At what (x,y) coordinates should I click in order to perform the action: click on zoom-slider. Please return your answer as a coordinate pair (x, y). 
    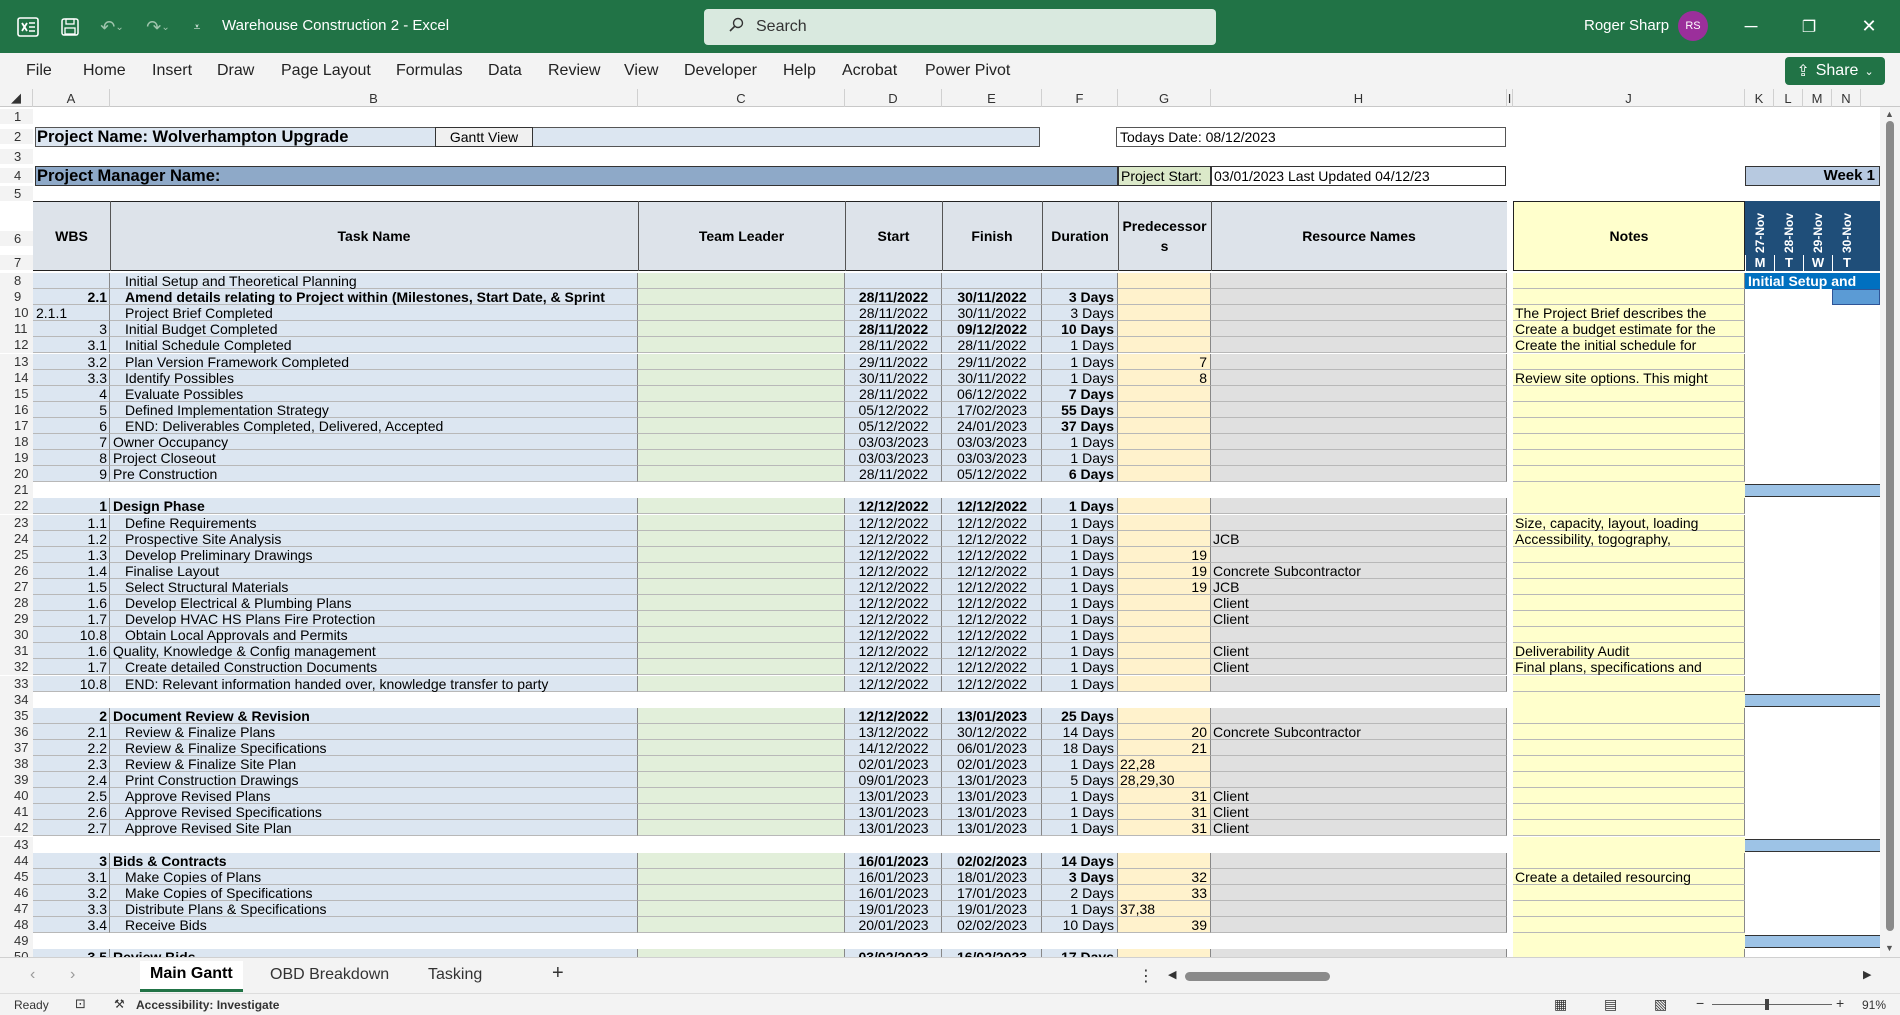
    Looking at the image, I should click on (1772, 1004).